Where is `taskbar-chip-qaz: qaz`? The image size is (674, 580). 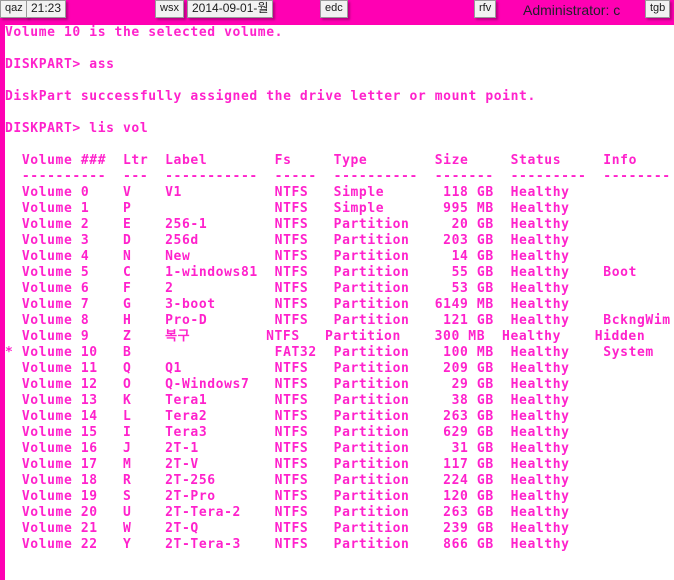 taskbar-chip-qaz: qaz is located at coordinates (14, 9).